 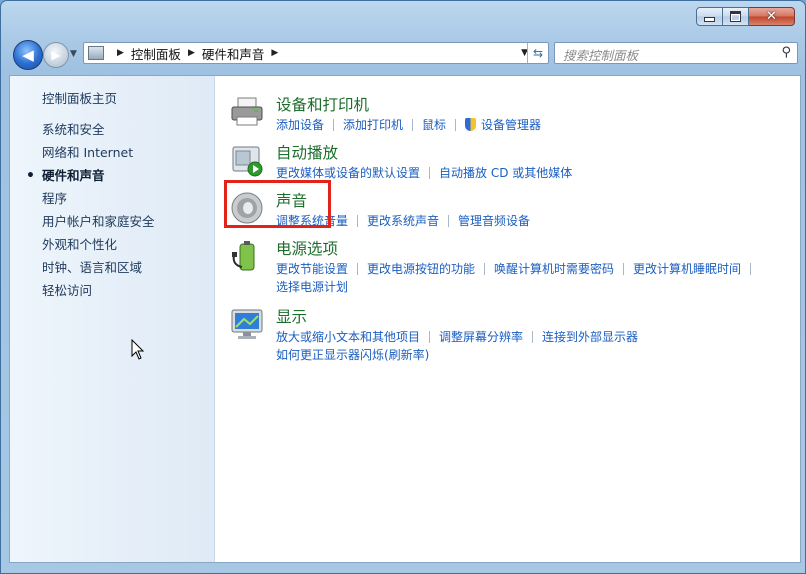 I want to click on refresh-button: ⇆, so click(x=537, y=53).